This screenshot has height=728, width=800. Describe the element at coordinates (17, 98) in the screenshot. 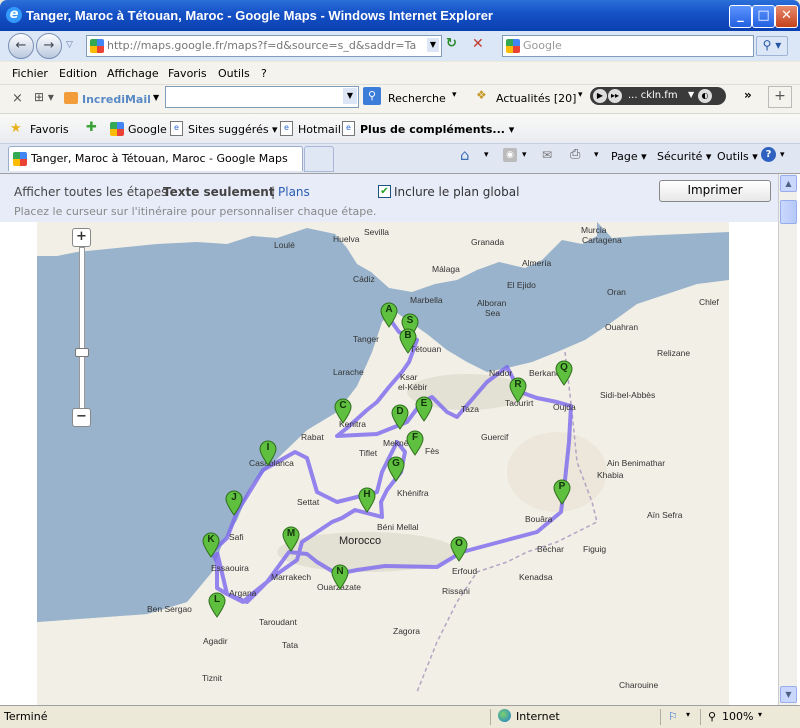

I see `toolbar-close-icon: ×` at that location.